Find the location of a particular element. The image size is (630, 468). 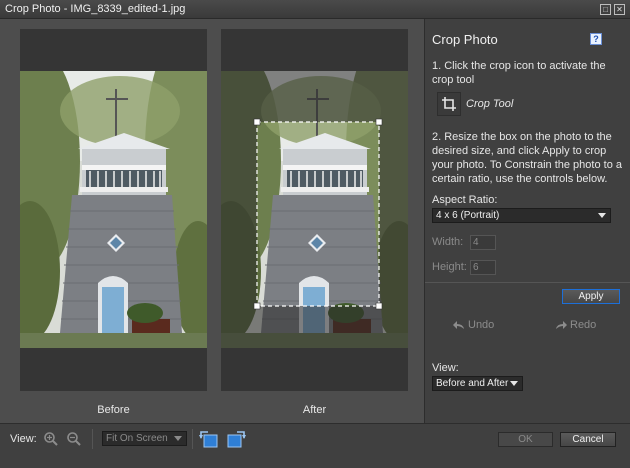

divider is located at coordinates (527, 282).